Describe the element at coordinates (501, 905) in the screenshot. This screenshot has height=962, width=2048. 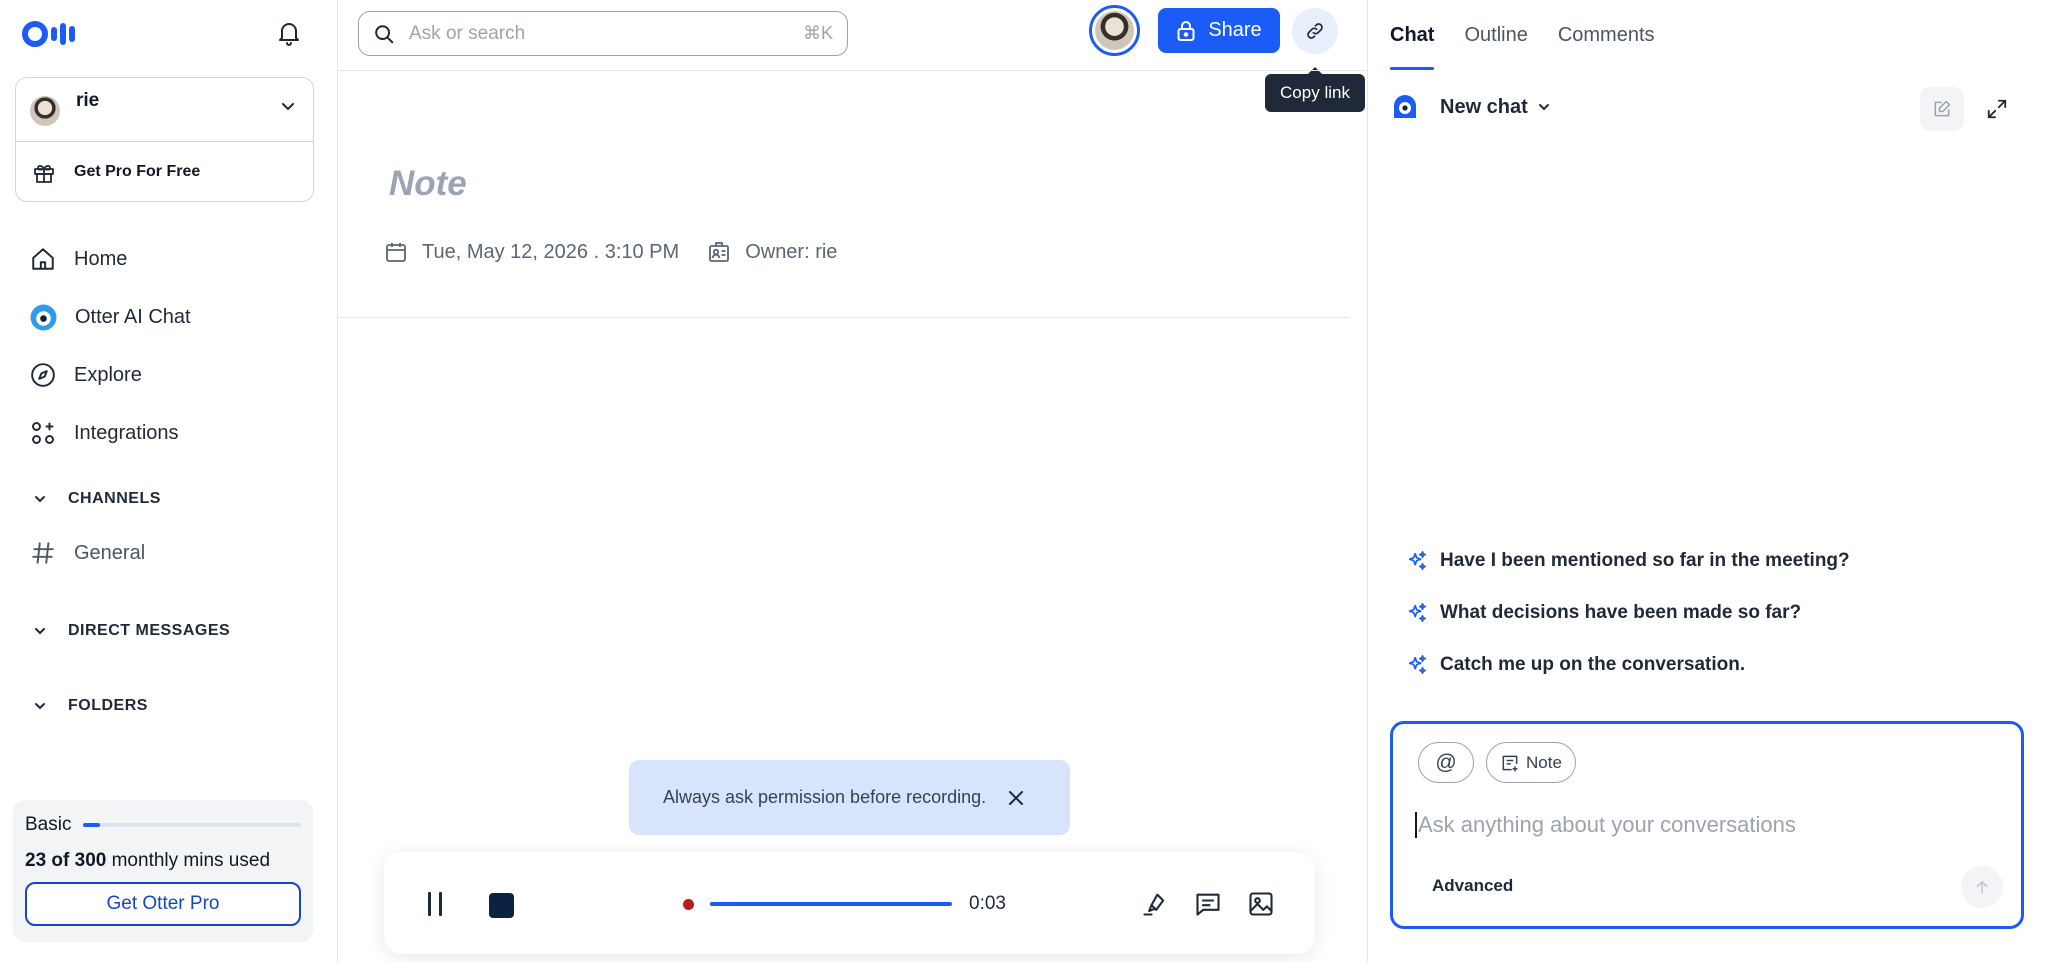
I see `stop-button` at that location.